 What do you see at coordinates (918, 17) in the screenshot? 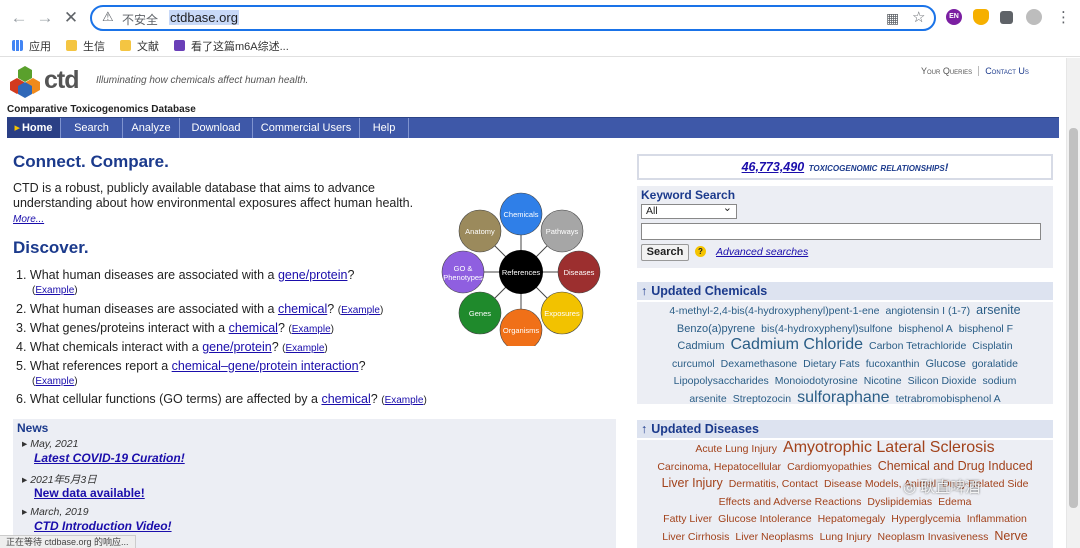
I see `bookmark-star-icon: ☆` at bounding box center [918, 17].